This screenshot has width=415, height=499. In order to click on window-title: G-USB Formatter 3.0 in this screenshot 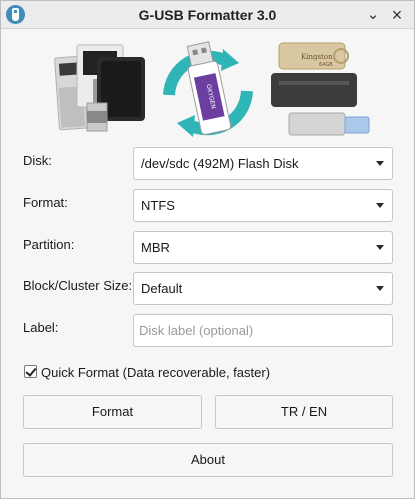, I will do `click(207, 15)`.